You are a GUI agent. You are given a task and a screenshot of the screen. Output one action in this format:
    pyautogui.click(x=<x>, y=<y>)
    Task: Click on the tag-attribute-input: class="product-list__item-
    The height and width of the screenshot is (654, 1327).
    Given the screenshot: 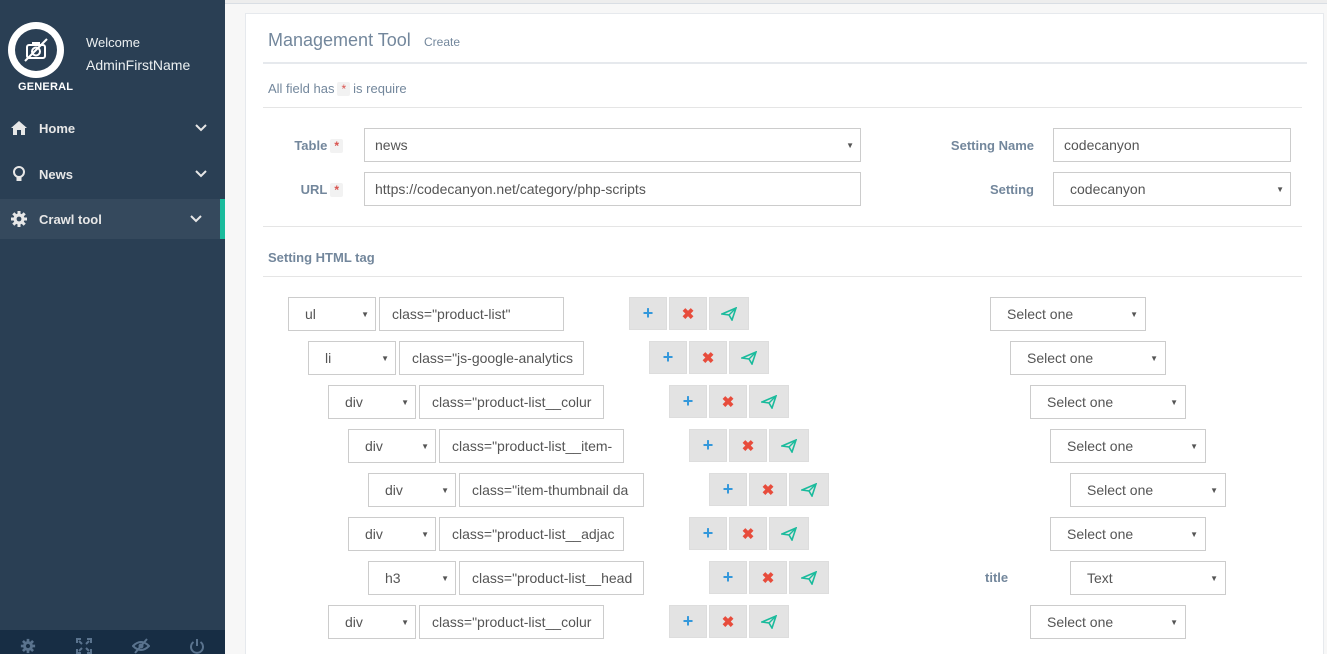 What is the action you would take?
    pyautogui.click(x=531, y=446)
    